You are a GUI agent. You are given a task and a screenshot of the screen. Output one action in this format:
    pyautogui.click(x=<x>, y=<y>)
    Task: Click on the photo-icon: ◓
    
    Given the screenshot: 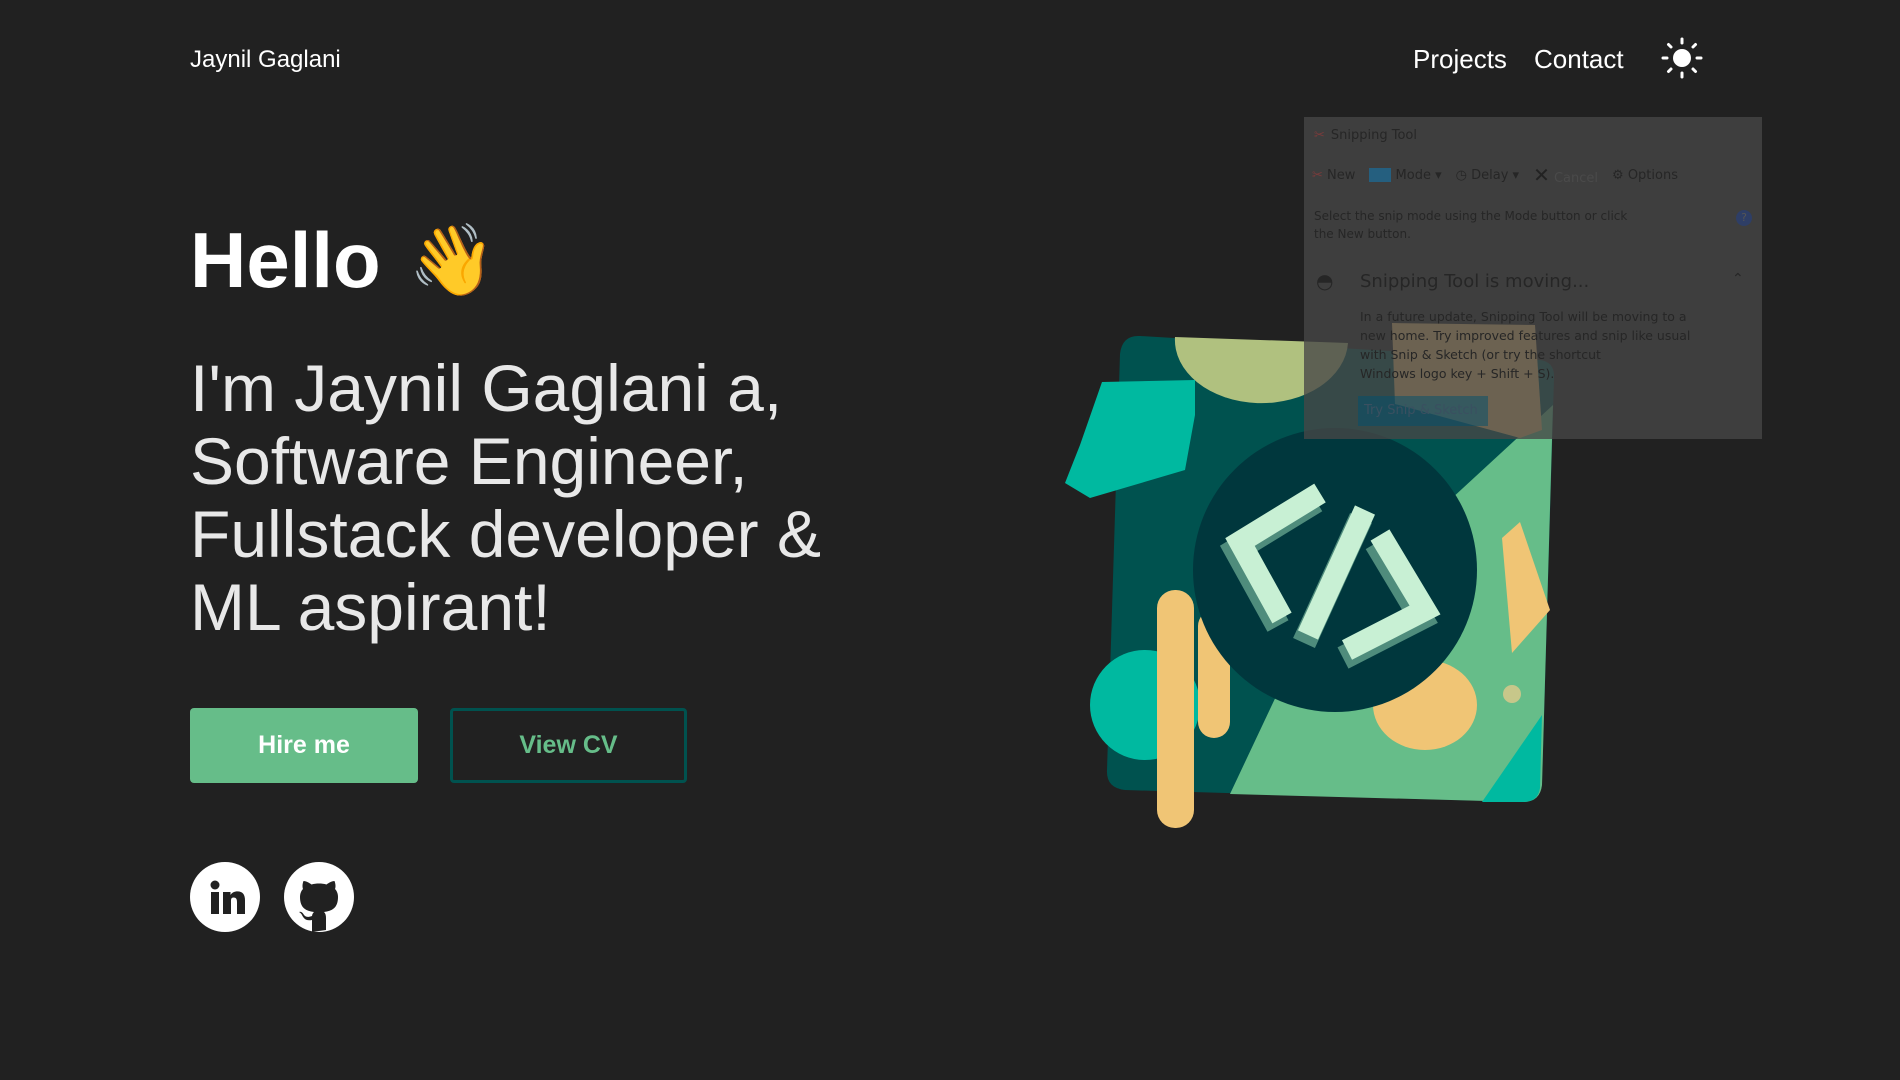 What is the action you would take?
    pyautogui.click(x=1325, y=281)
    